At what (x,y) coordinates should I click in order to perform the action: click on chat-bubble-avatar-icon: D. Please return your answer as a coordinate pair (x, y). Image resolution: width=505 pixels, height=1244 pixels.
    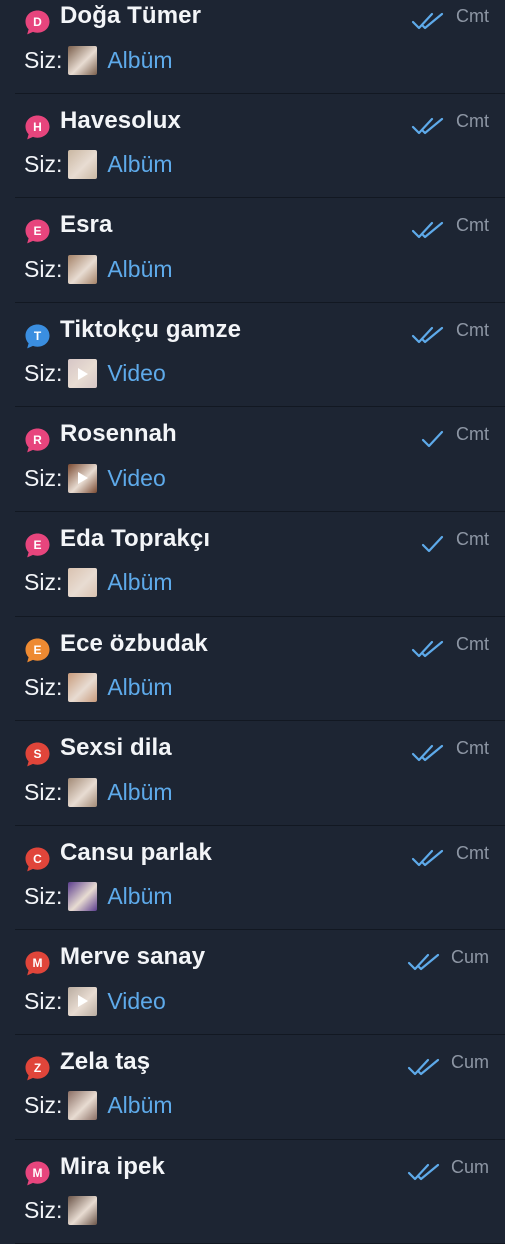
    Looking at the image, I should click on (37, 22).